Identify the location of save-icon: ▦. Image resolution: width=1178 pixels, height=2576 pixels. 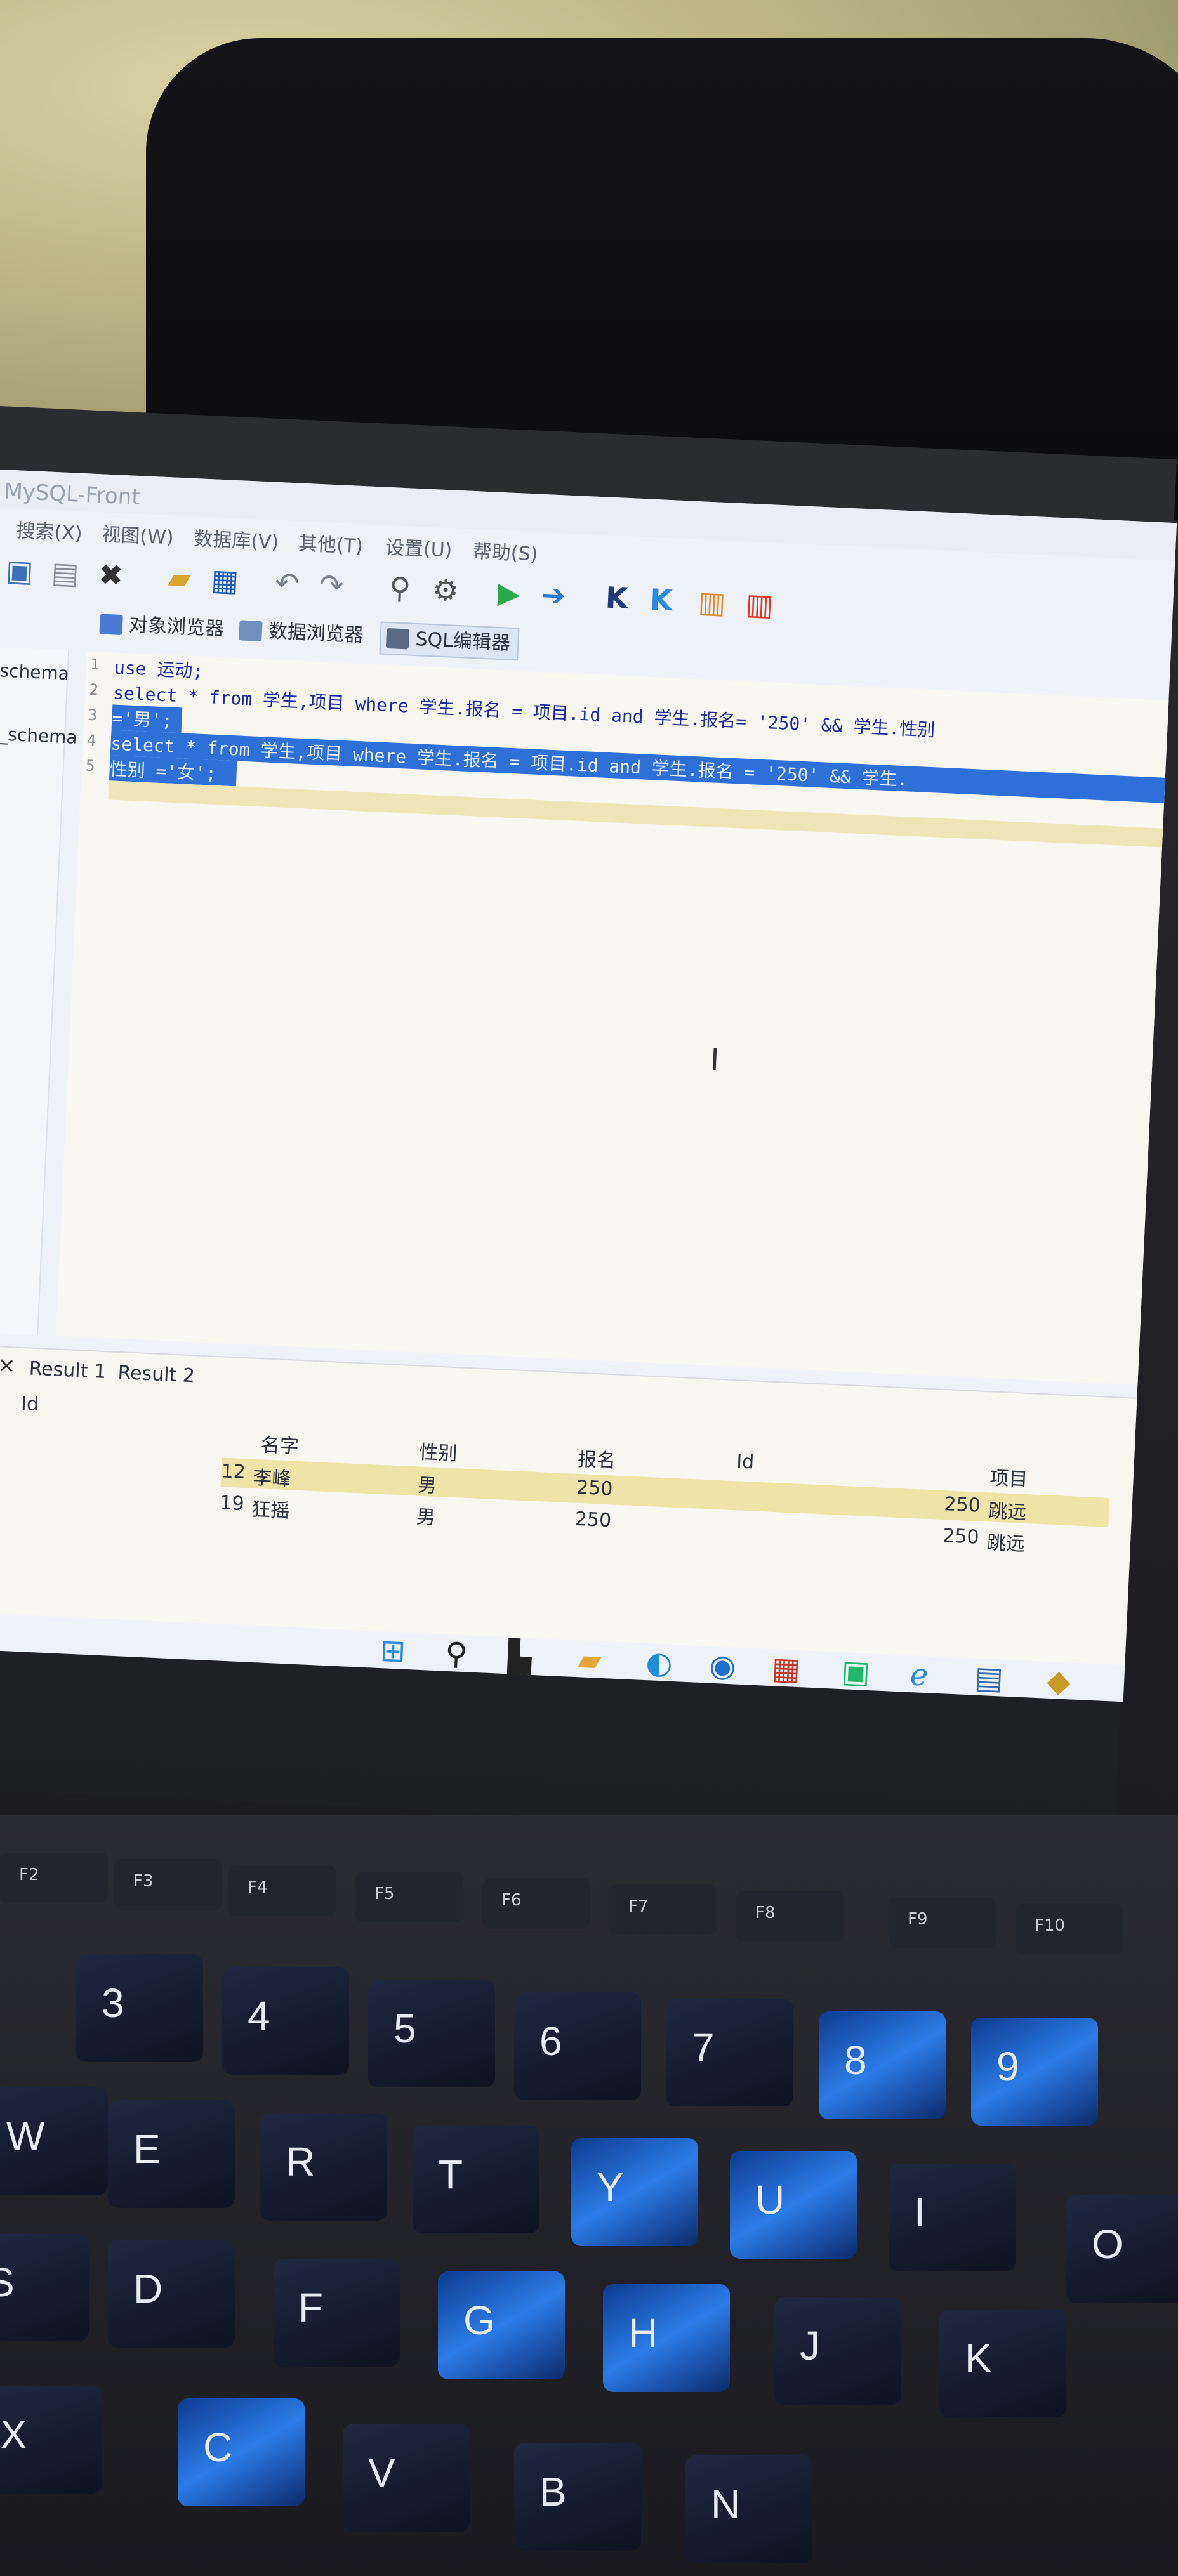
(225, 580).